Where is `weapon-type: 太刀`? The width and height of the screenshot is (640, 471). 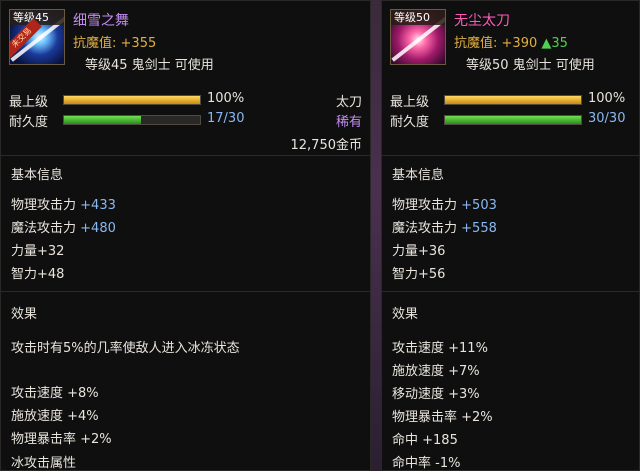
weapon-type: 太刀 is located at coordinates (348, 102).